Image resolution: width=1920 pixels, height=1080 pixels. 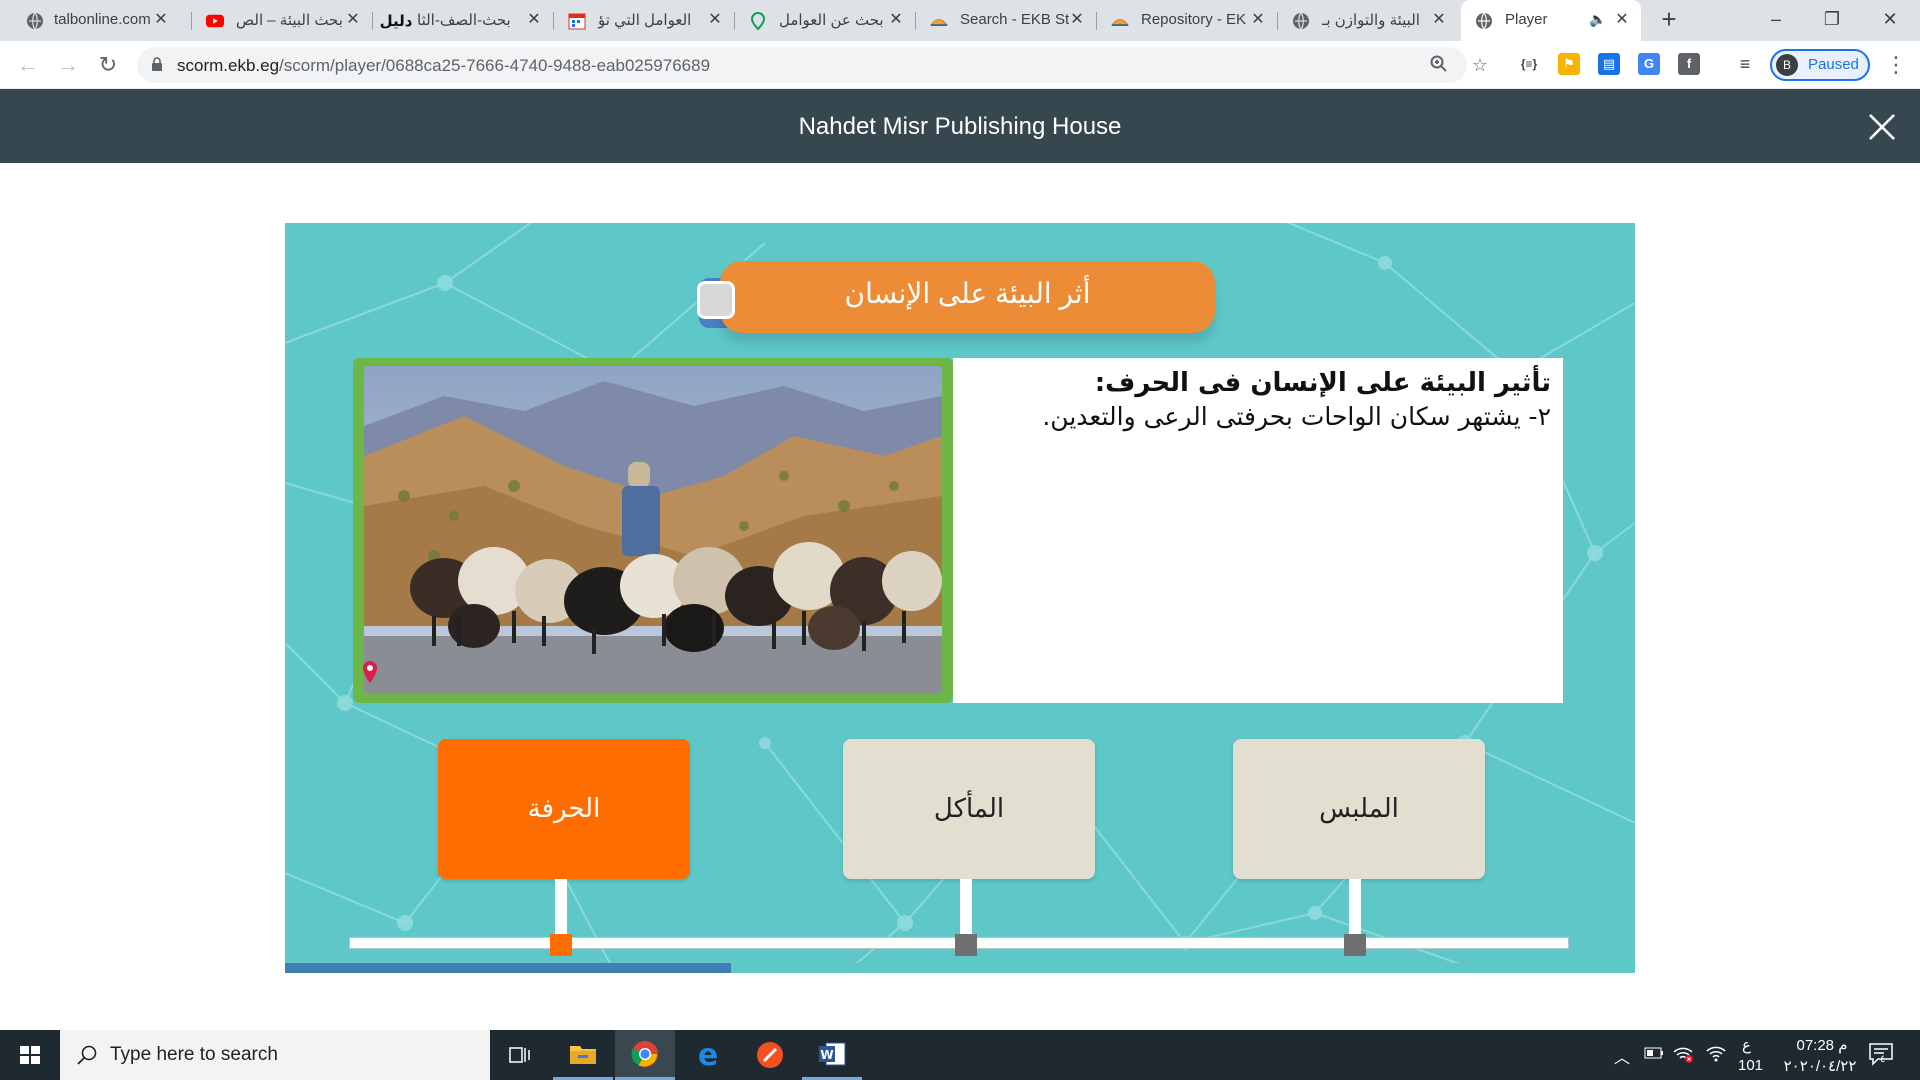 I want to click on forward-icon: →, so click(x=68, y=65).